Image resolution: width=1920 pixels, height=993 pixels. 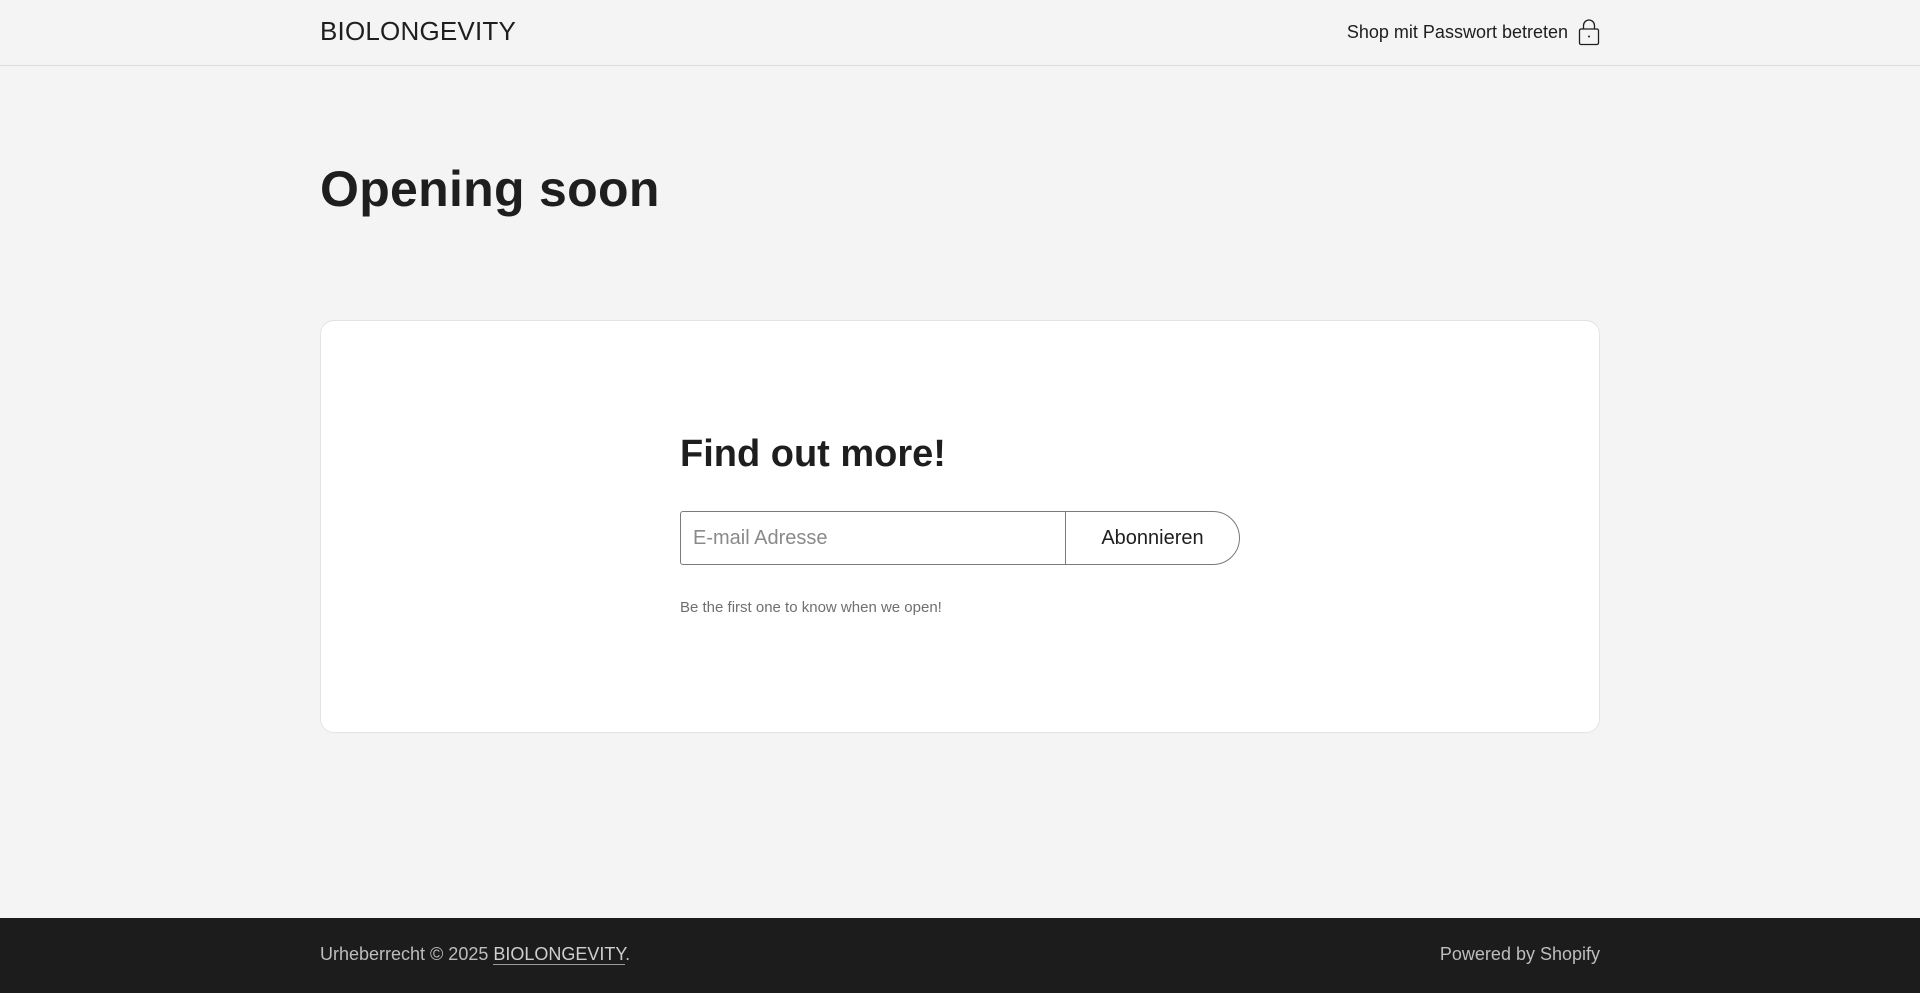 I want to click on enter-with-password-link: Shop mit Passwort betreten, so click(x=1473, y=32).